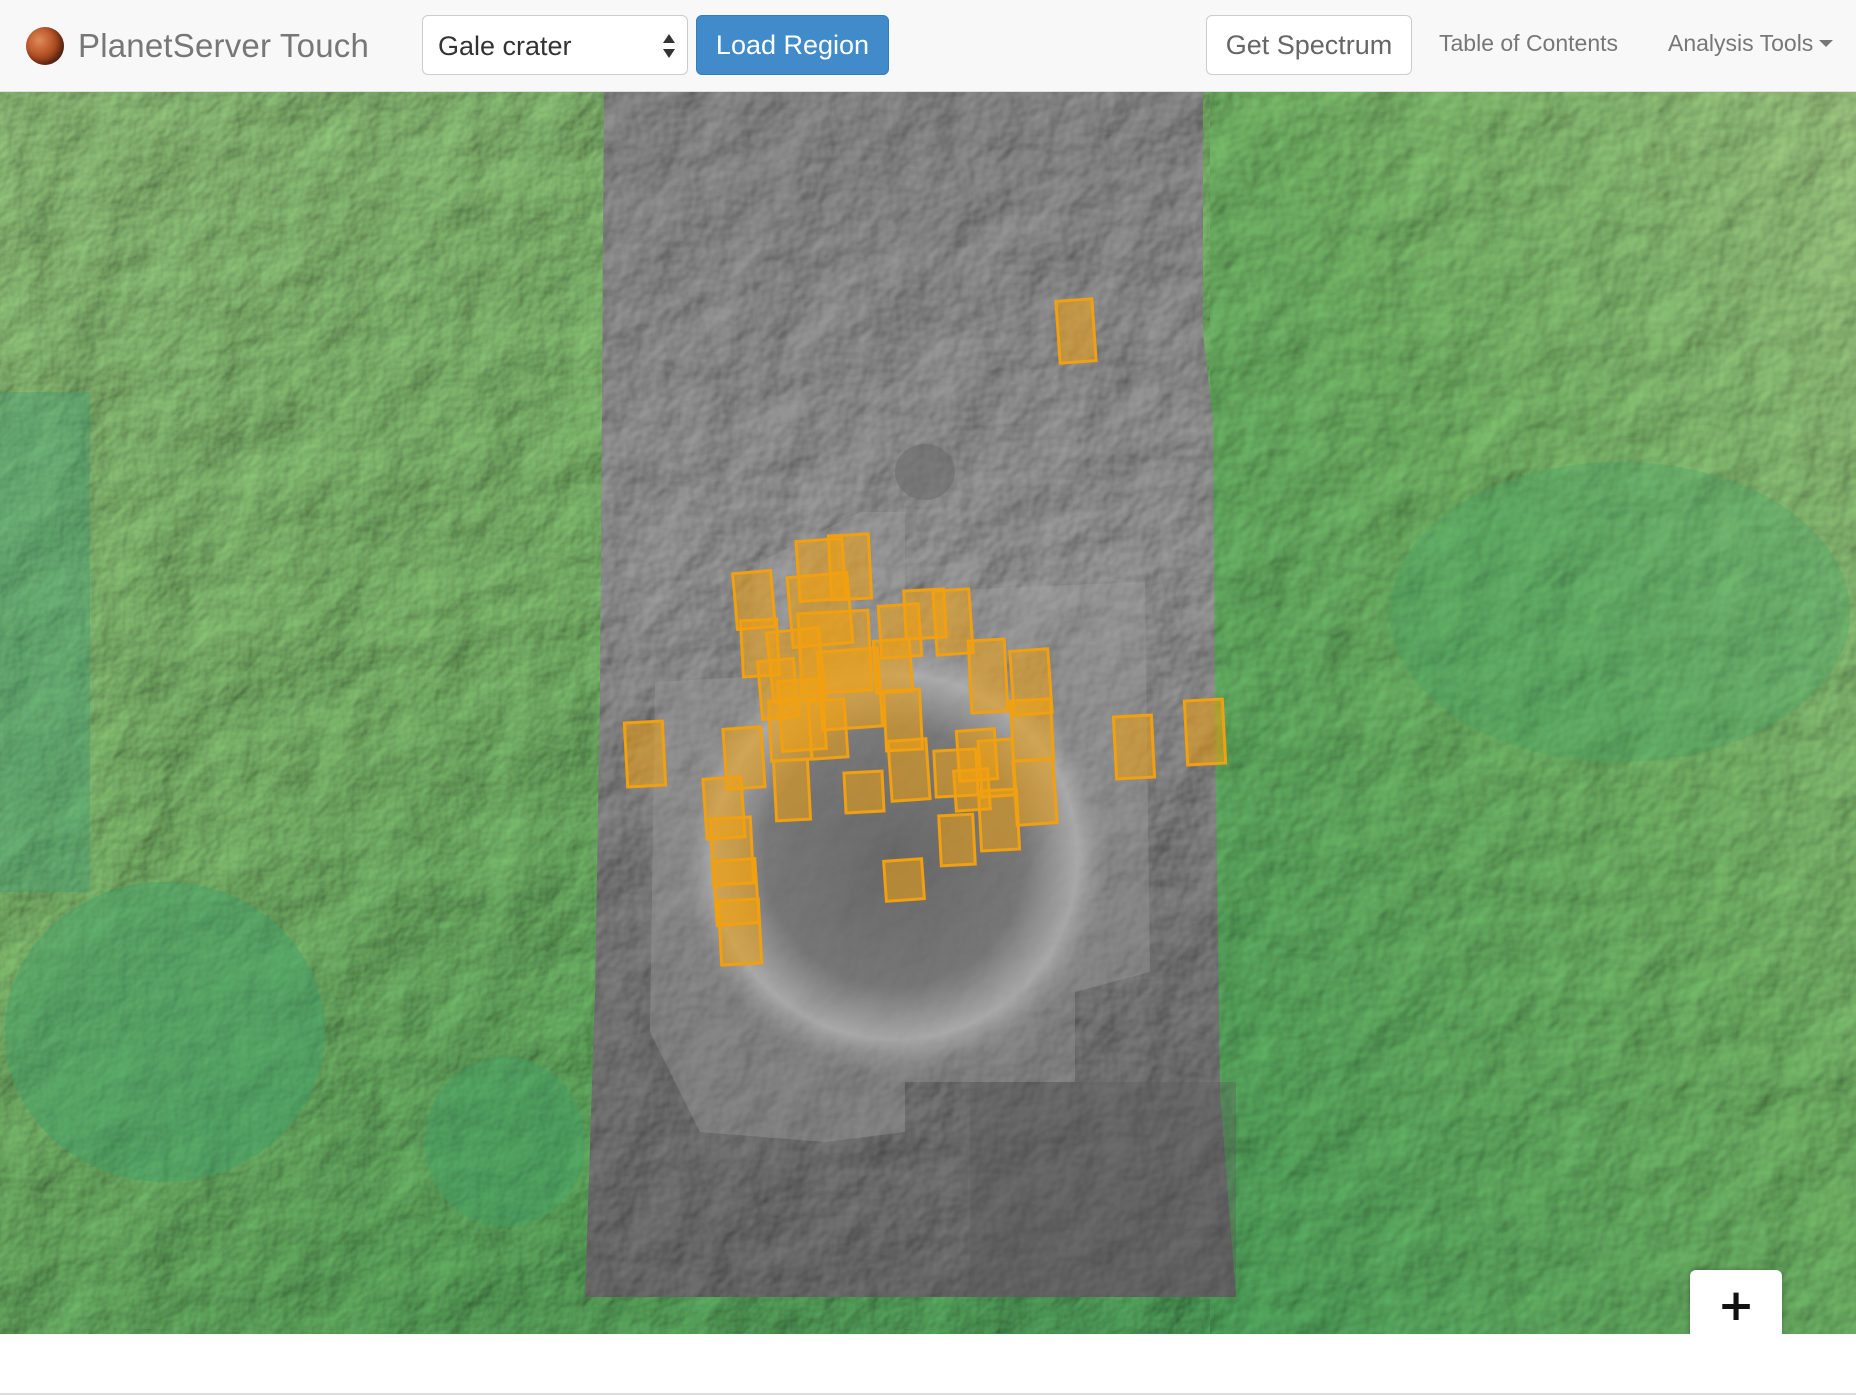 The width and height of the screenshot is (1856, 1396). I want to click on analysis-tools-menu: Analysis Tools, so click(1751, 43).